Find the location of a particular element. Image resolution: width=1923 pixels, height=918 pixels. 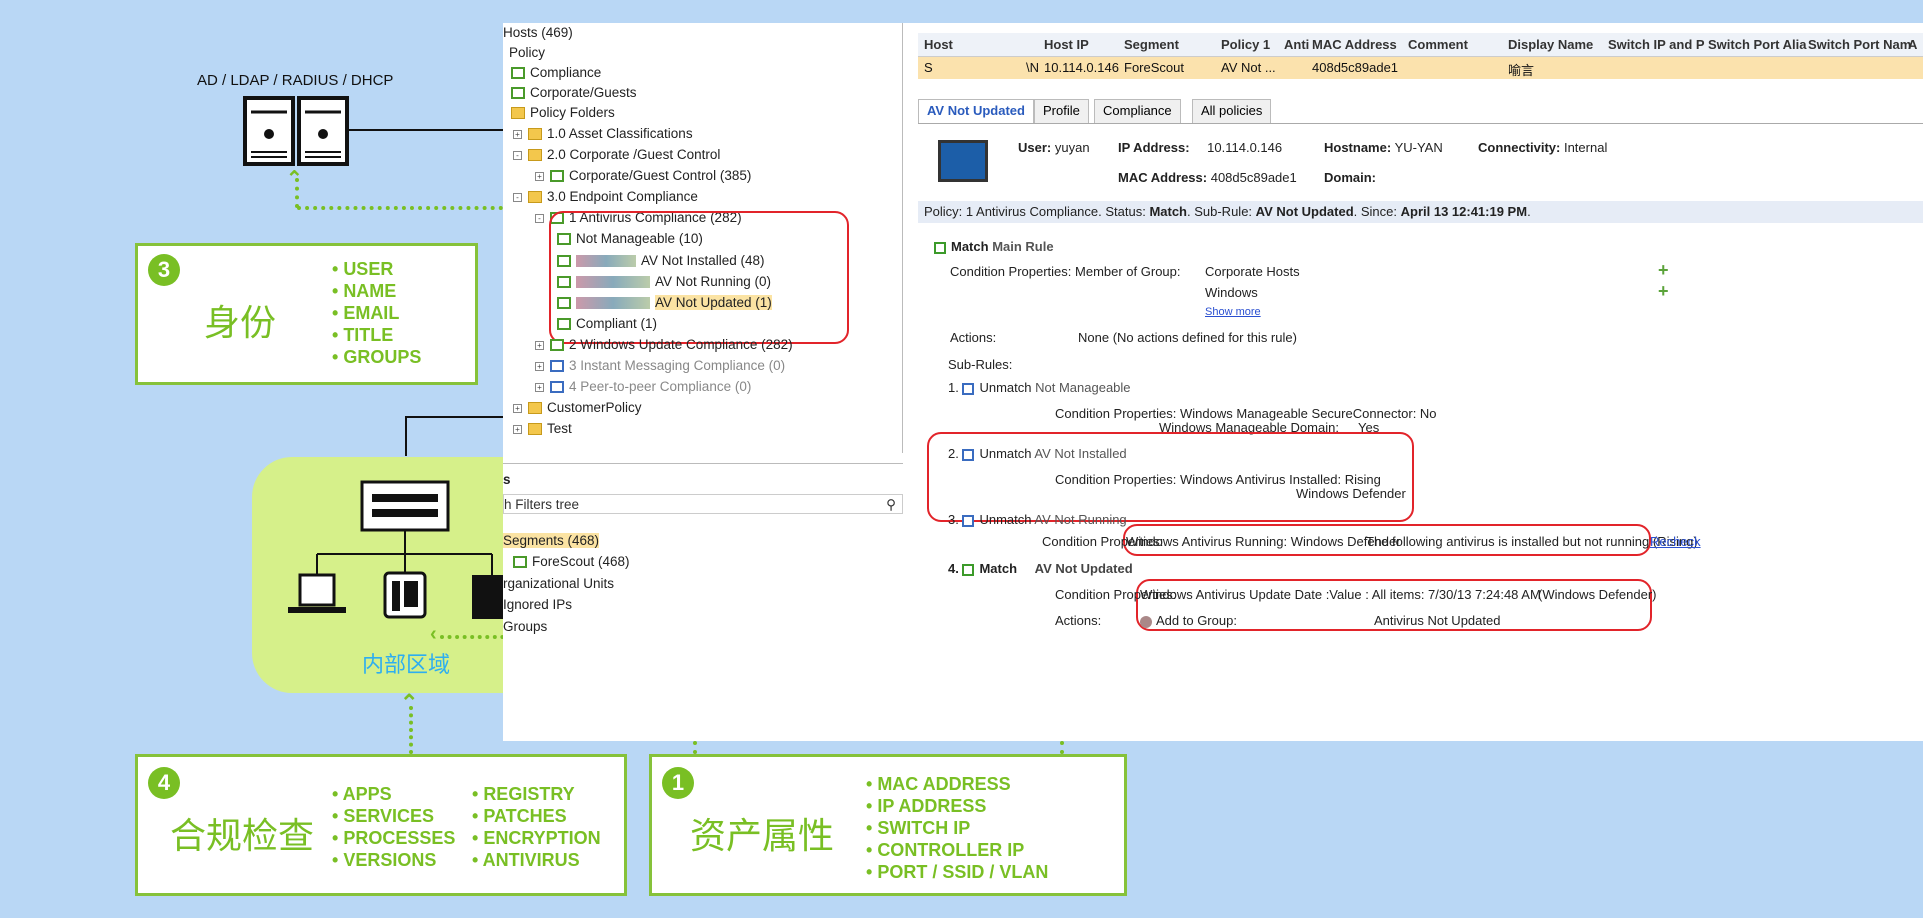

list-item: USER is located at coordinates (376, 269).